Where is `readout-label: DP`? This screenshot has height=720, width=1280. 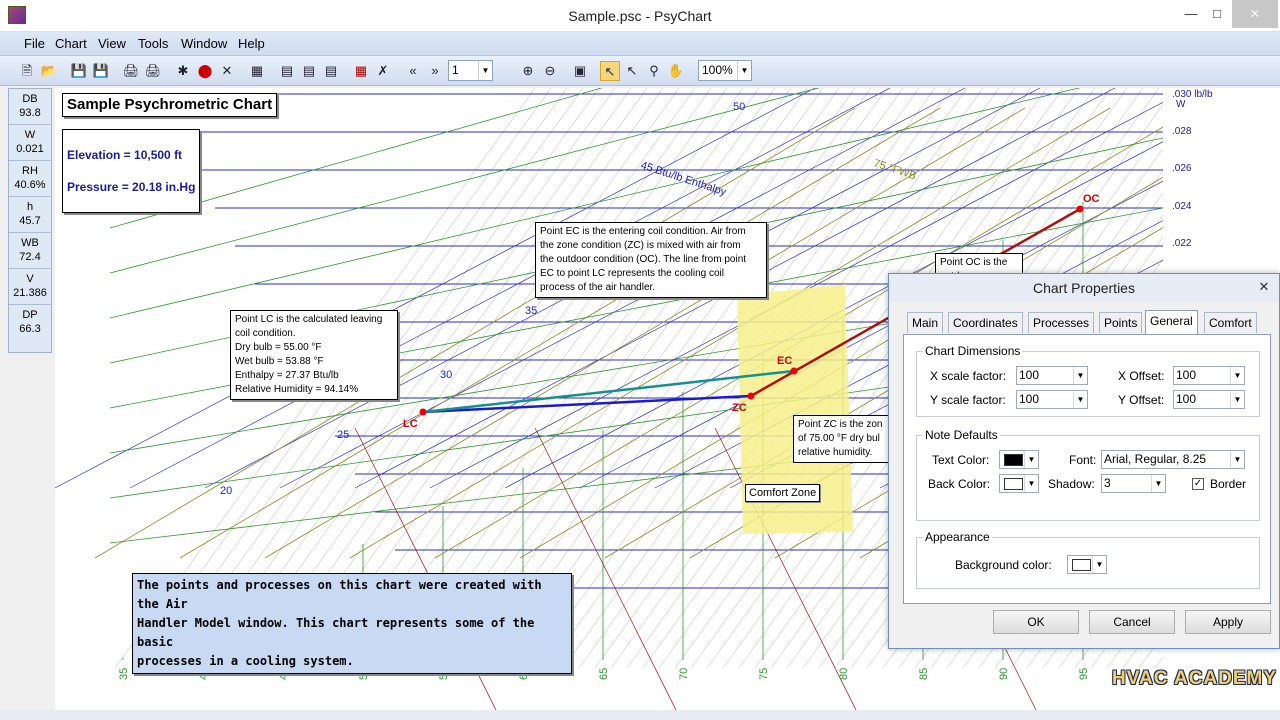
readout-label: DP is located at coordinates (30, 315).